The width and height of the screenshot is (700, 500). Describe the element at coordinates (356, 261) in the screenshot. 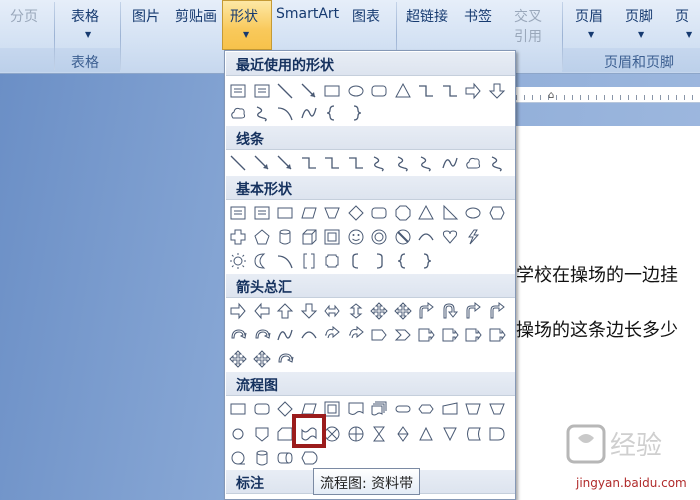

I see `shape-lbracket-icon` at that location.